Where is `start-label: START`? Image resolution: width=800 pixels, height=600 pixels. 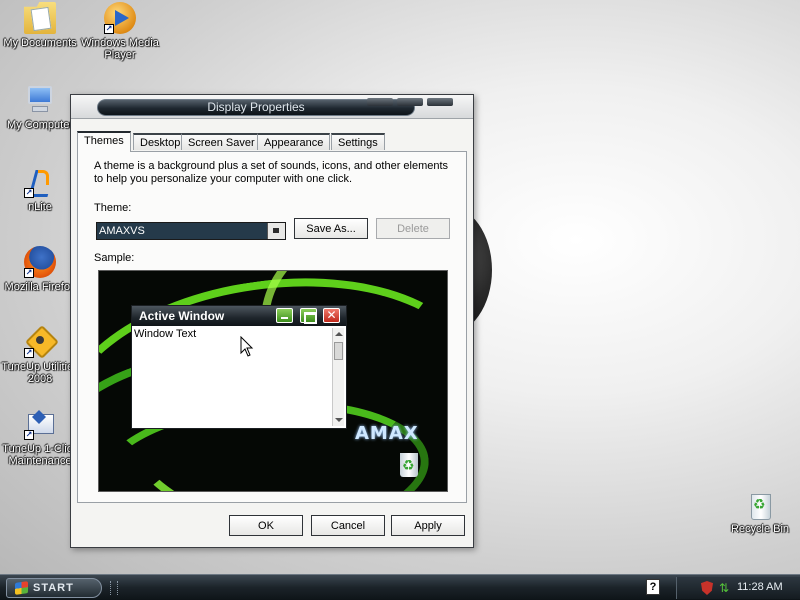
start-label: START is located at coordinates (53, 588).